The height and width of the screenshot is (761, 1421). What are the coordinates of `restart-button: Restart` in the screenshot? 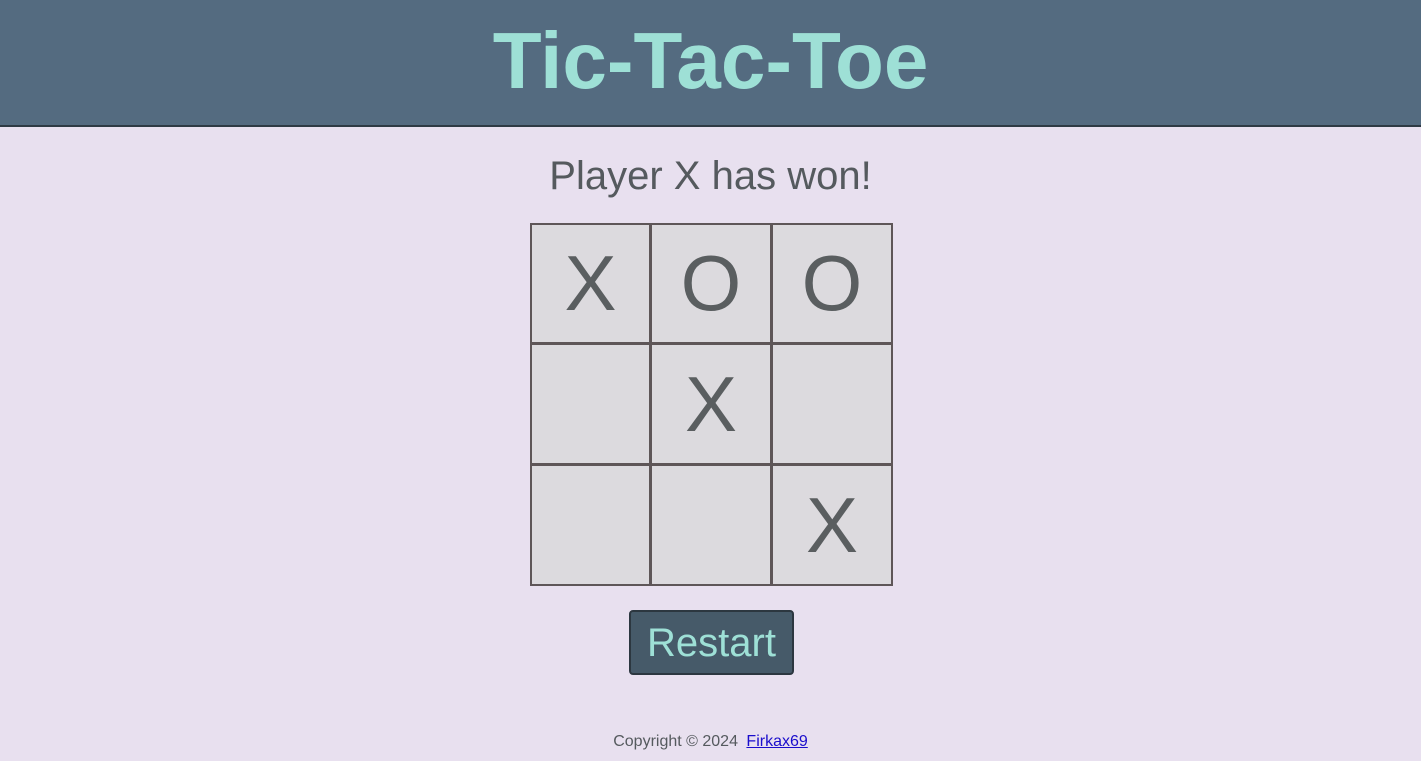 It's located at (711, 642).